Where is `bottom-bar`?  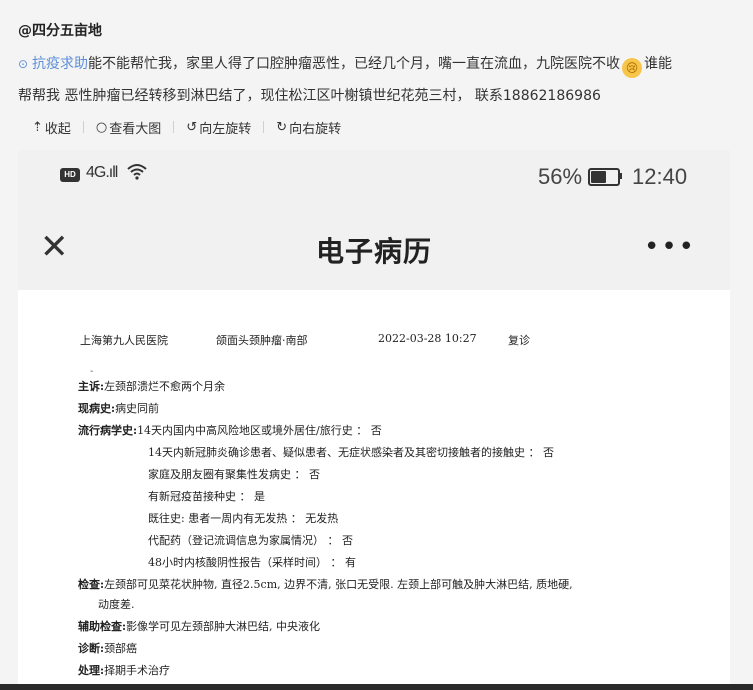
bottom-bar is located at coordinates (376, 687).